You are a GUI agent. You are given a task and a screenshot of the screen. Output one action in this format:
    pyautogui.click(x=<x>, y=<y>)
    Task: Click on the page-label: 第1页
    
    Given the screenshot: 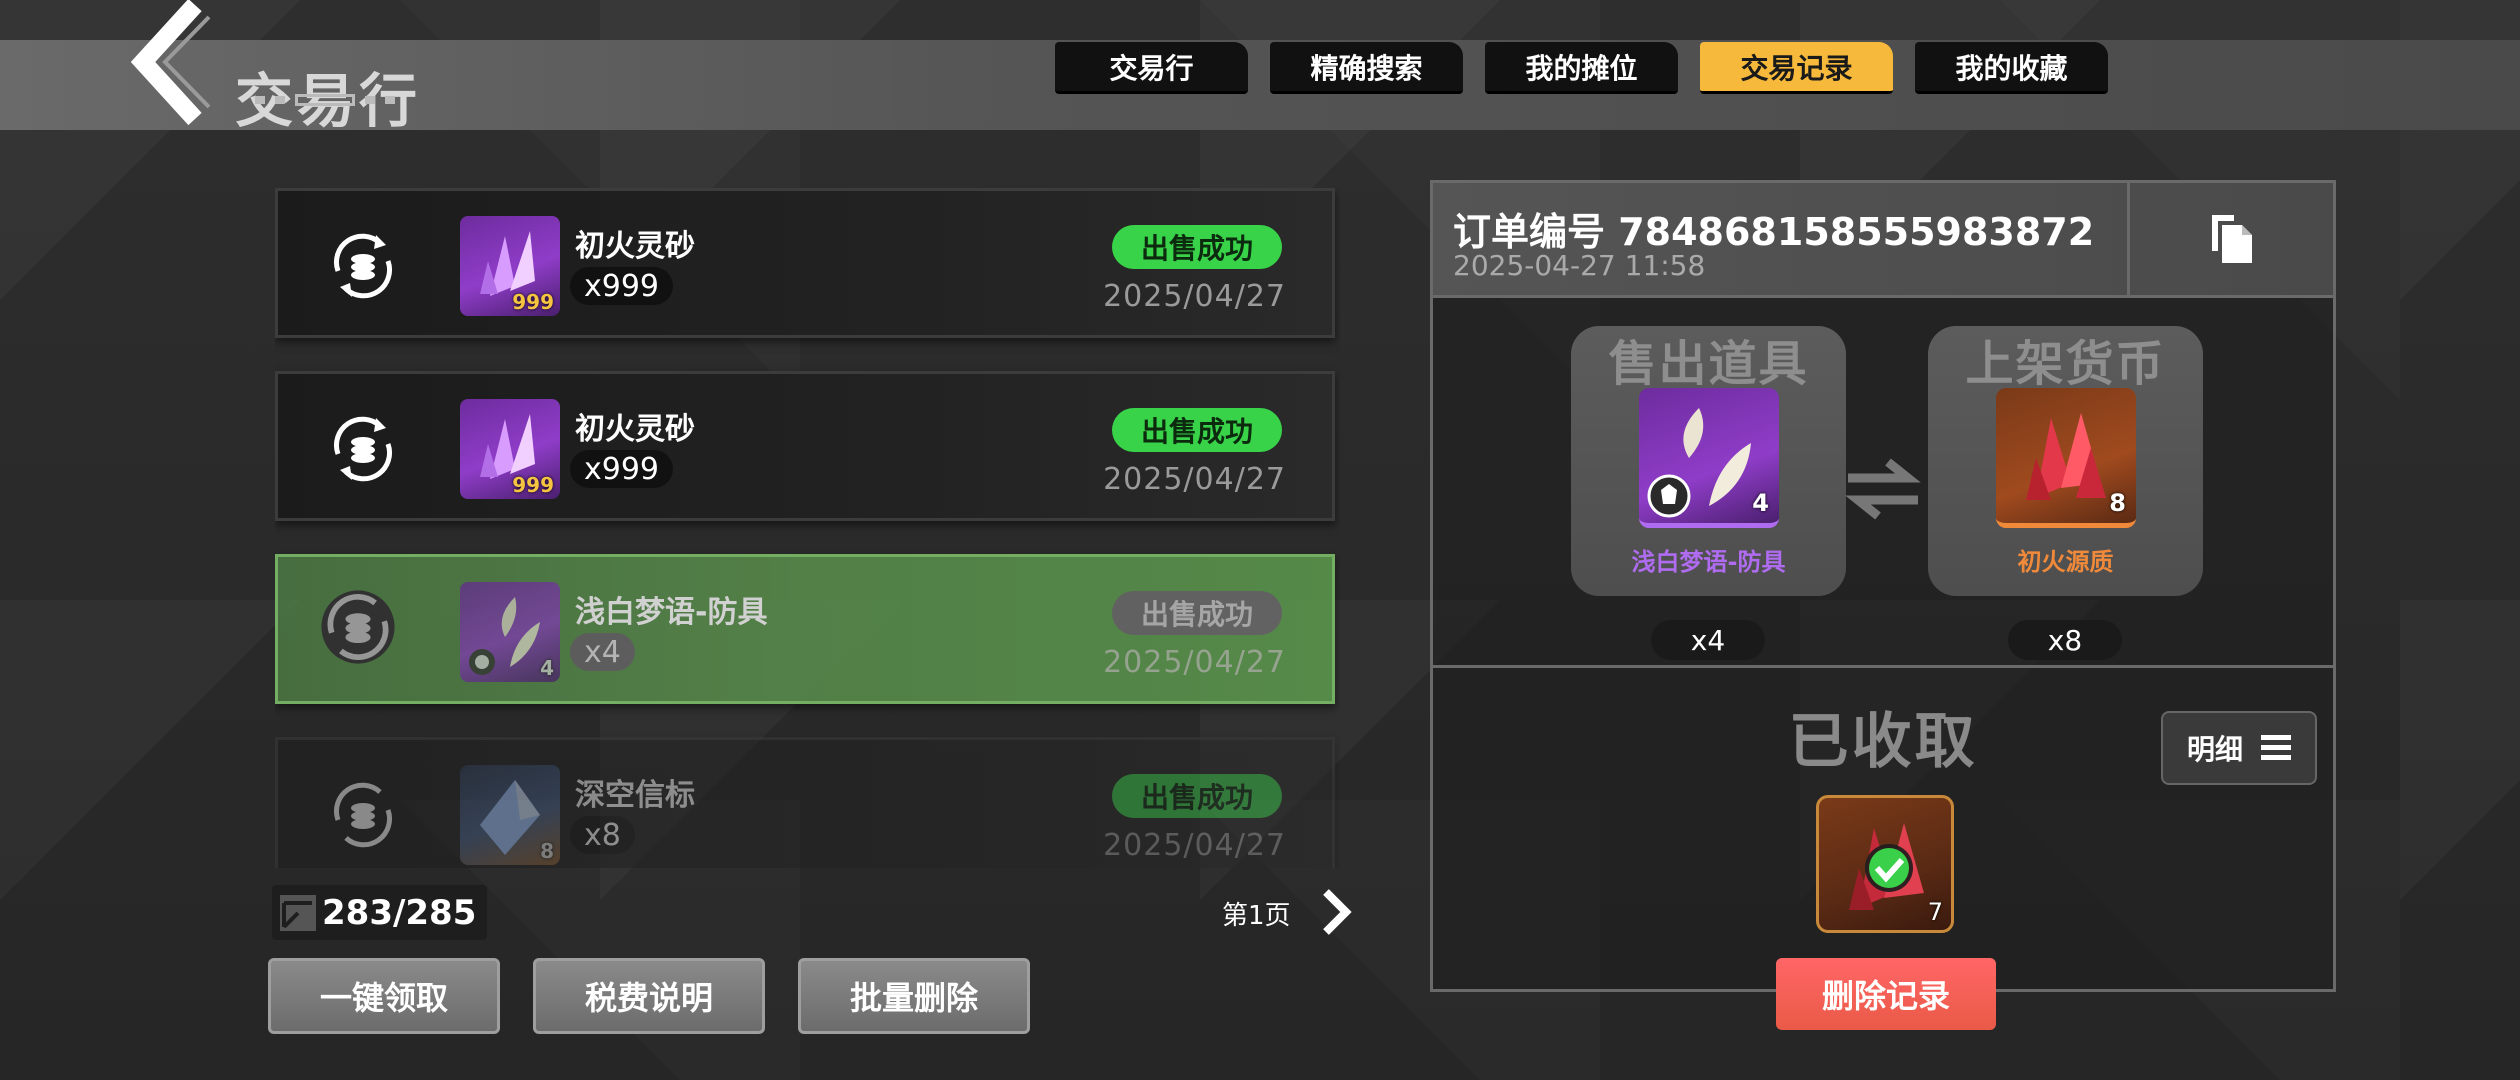 What is the action you would take?
    pyautogui.click(x=1256, y=916)
    